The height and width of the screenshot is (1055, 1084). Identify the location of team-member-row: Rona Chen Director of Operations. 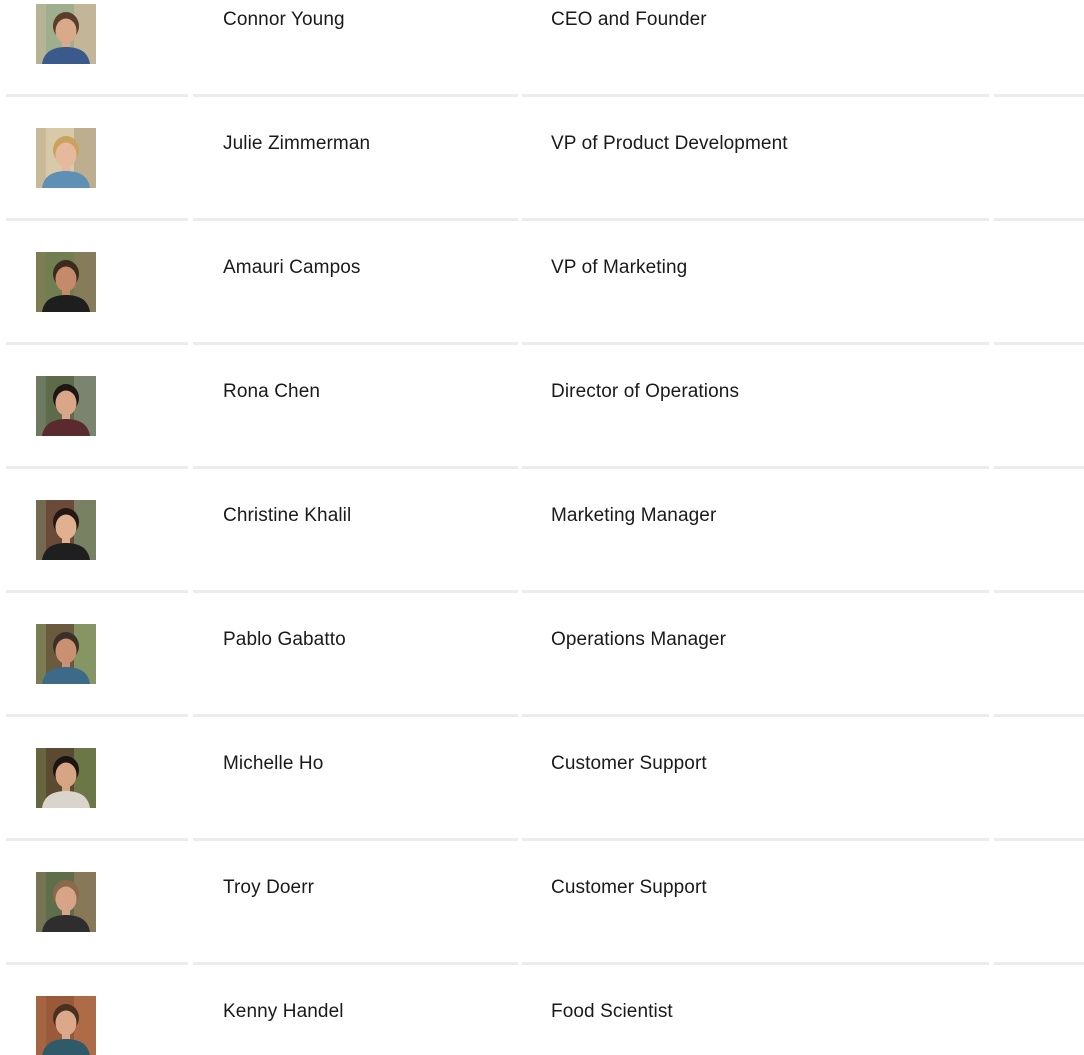
(542, 407).